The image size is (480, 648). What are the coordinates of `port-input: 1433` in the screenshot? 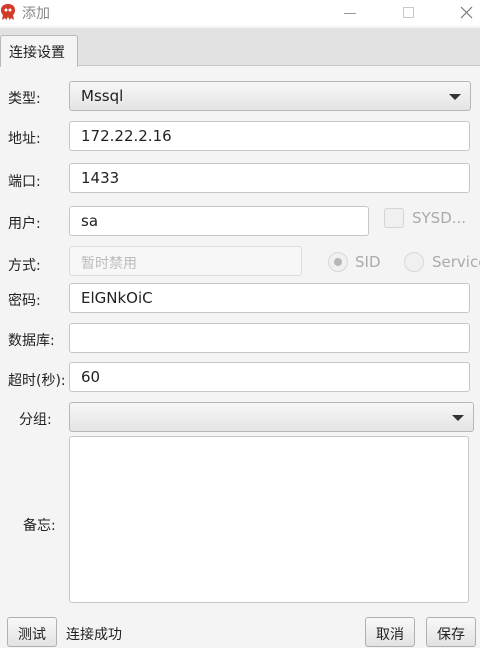 It's located at (269, 178).